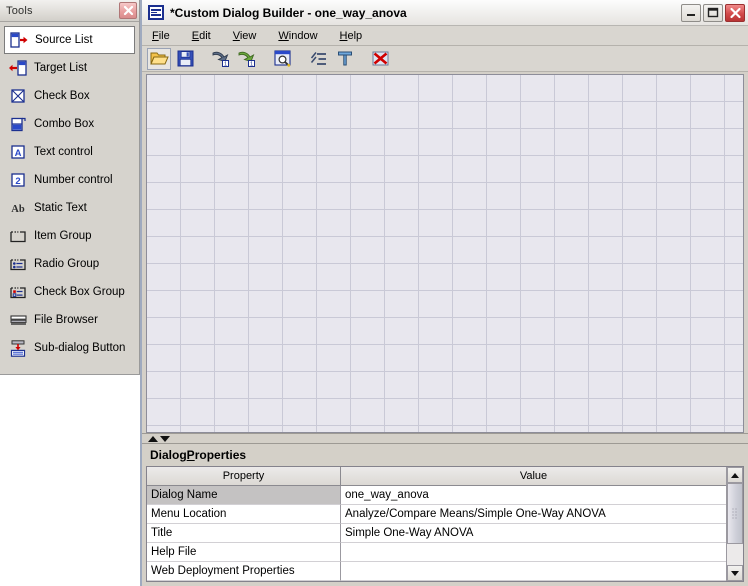 This screenshot has width=748, height=586. What do you see at coordinates (69, 180) in the screenshot?
I see `tool-item-number-control: 2 Number control` at bounding box center [69, 180].